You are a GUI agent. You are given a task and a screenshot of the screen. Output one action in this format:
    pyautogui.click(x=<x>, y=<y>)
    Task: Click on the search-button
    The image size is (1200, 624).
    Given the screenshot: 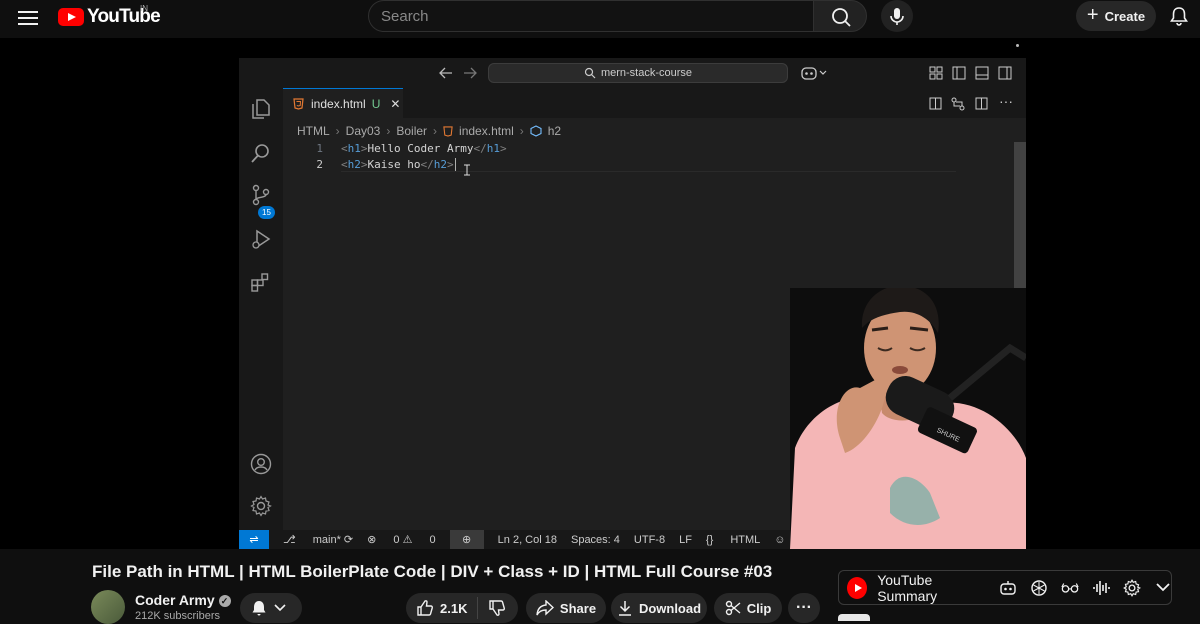 What is the action you would take?
    pyautogui.click(x=840, y=16)
    